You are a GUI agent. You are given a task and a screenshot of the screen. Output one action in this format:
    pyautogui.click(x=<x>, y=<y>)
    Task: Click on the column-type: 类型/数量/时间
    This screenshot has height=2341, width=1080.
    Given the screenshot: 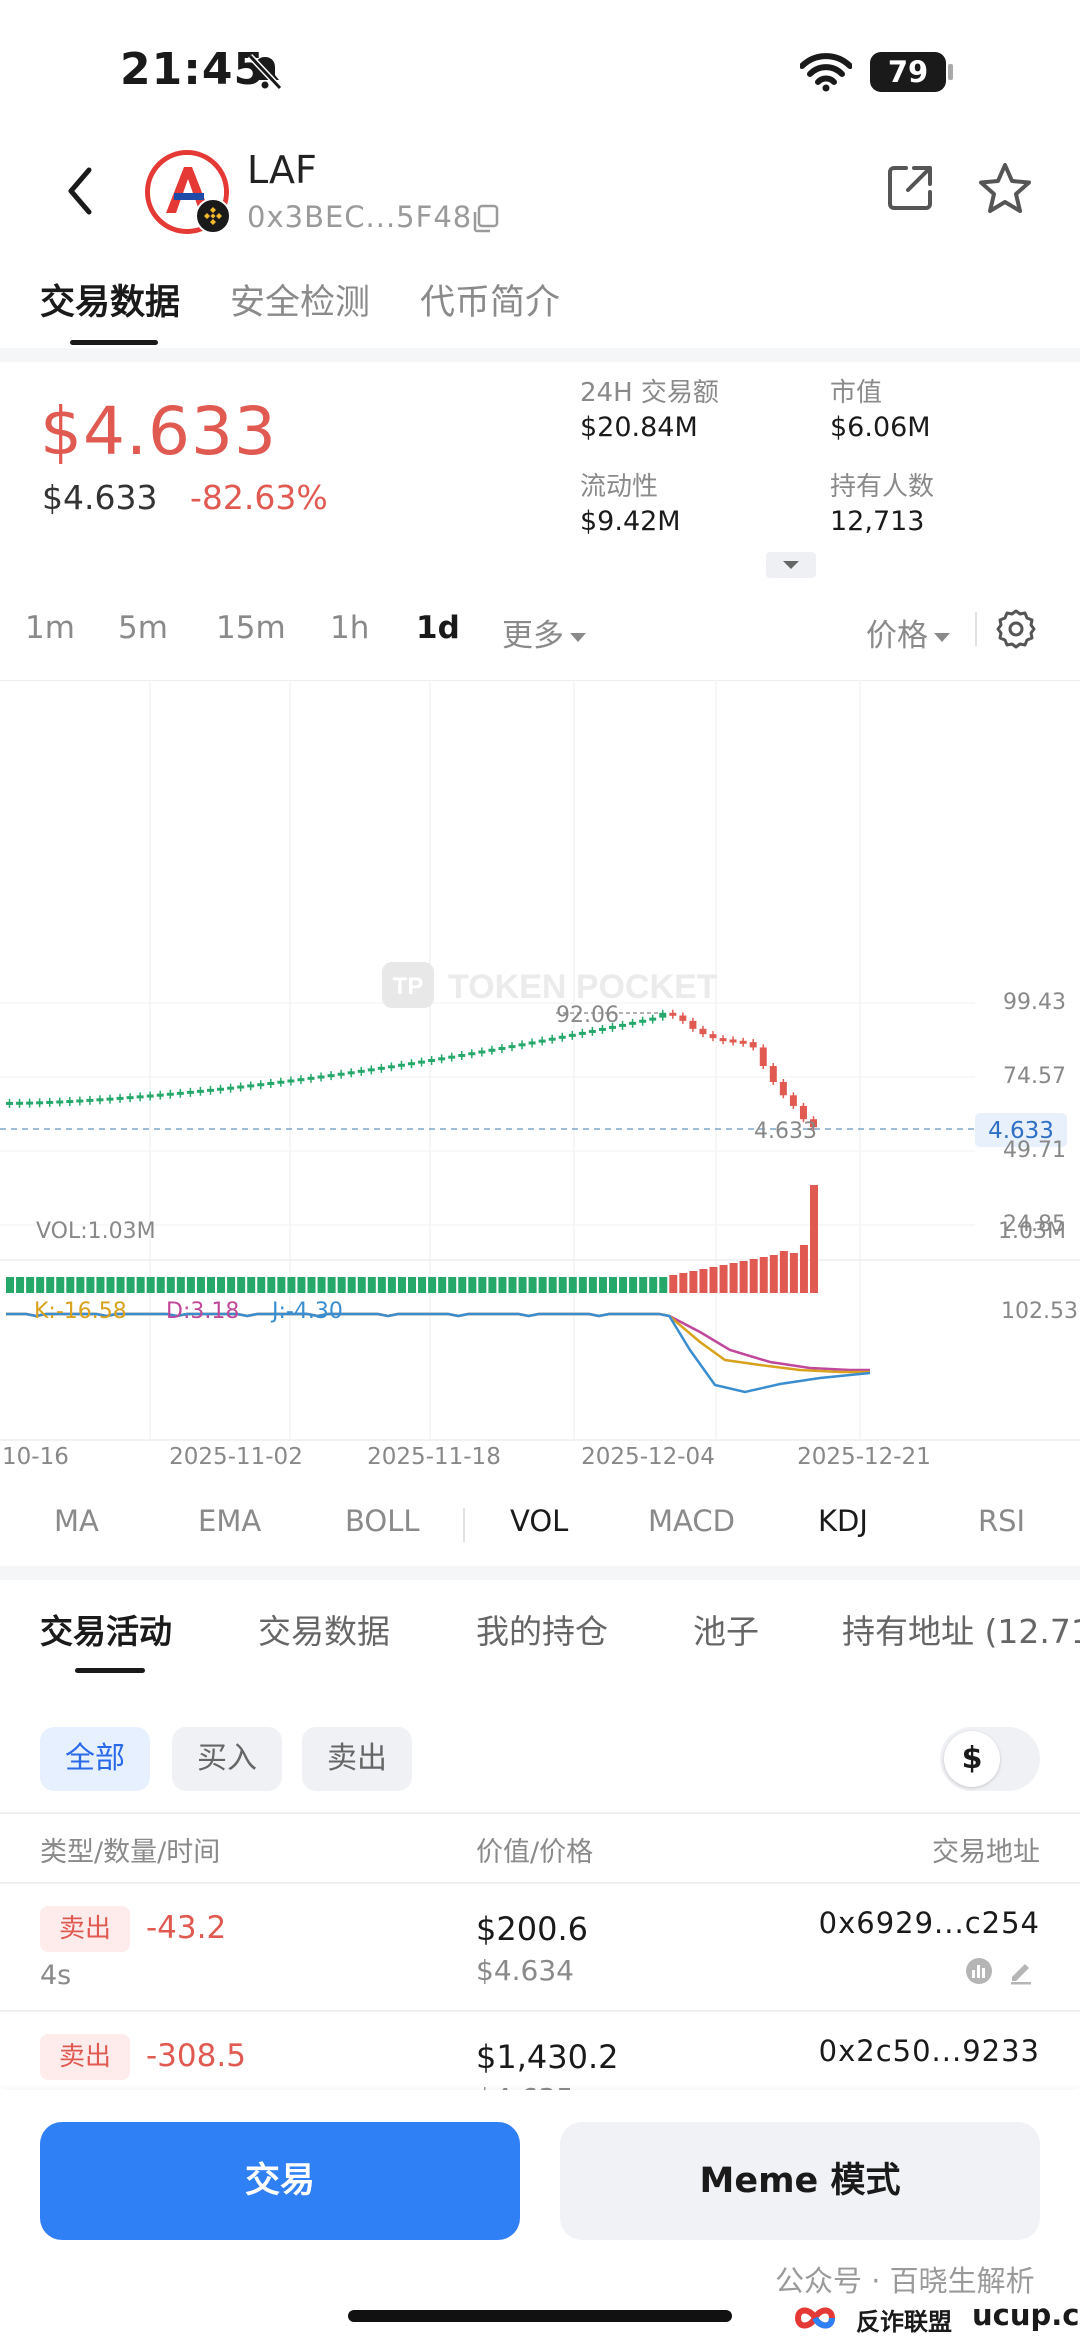 What is the action you would take?
    pyautogui.click(x=130, y=1852)
    